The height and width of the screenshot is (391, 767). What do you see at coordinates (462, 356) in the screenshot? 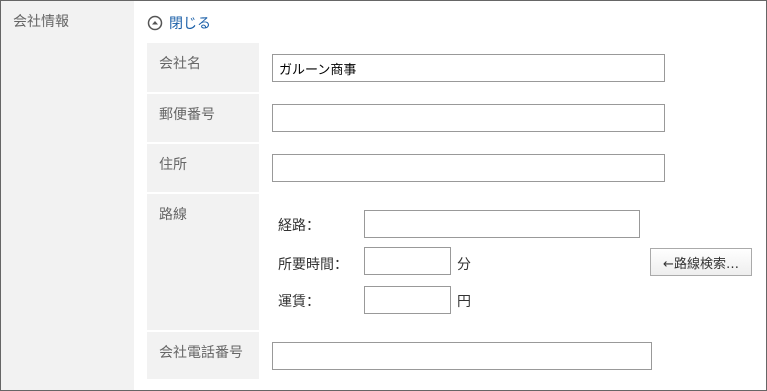
I see `phone-input` at bounding box center [462, 356].